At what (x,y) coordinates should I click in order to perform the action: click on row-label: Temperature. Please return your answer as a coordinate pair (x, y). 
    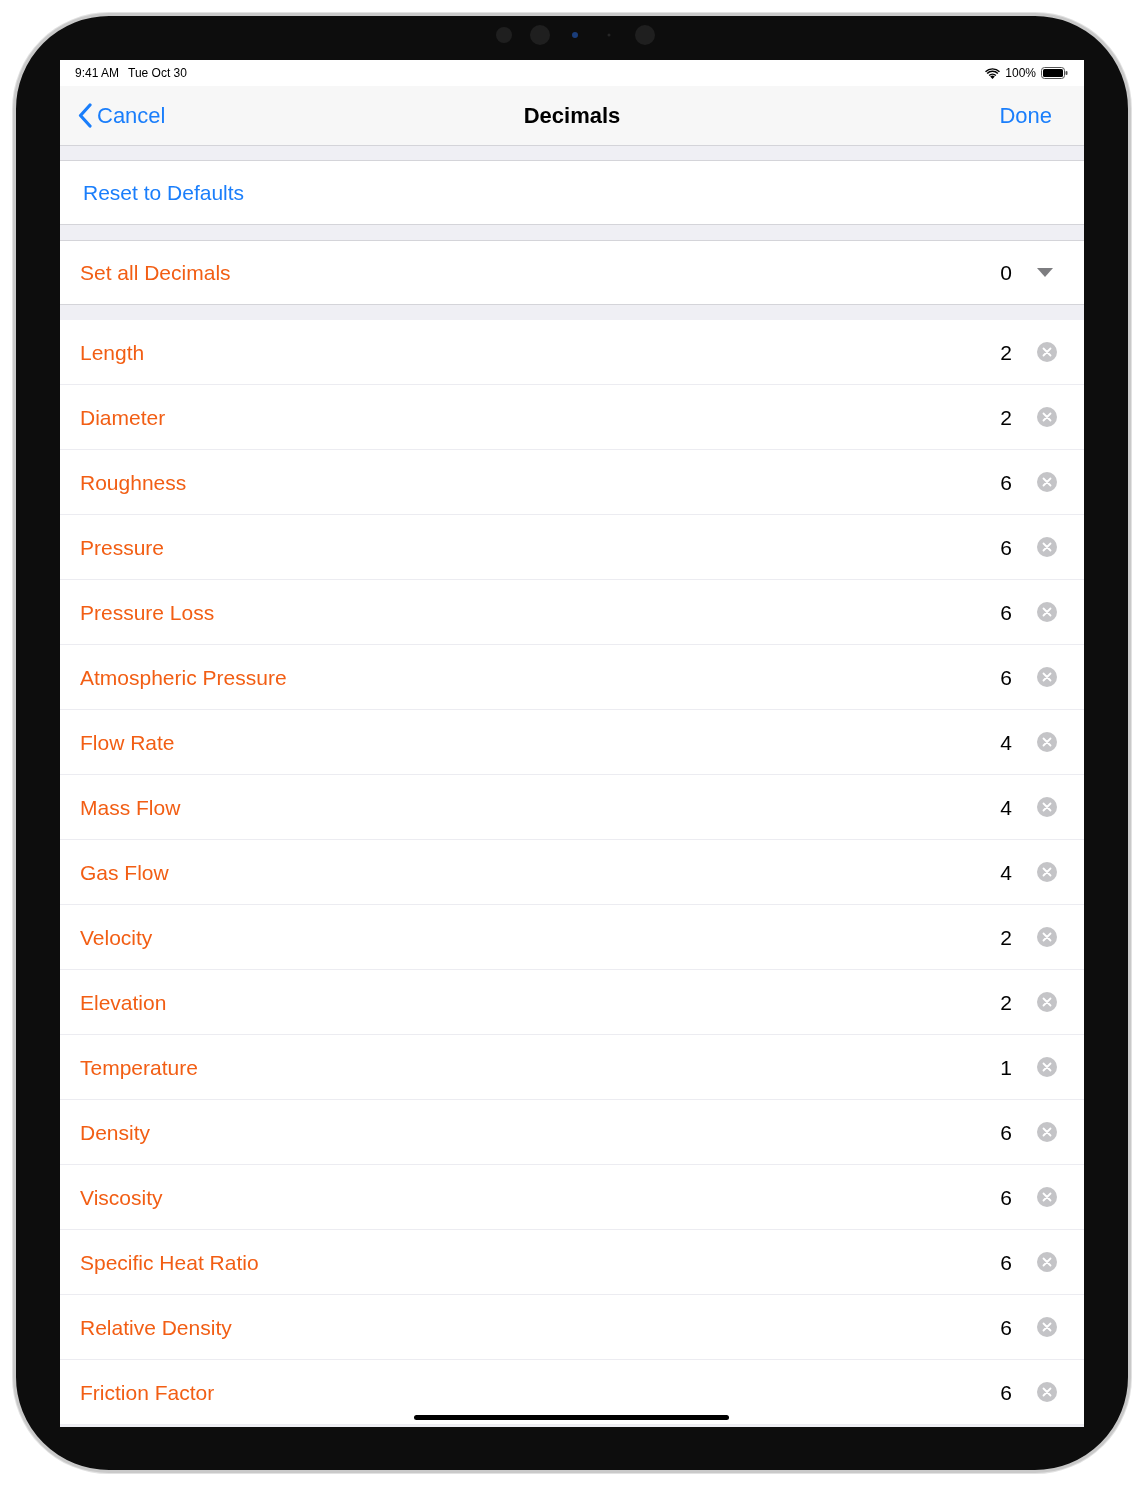
    Looking at the image, I should click on (139, 1067).